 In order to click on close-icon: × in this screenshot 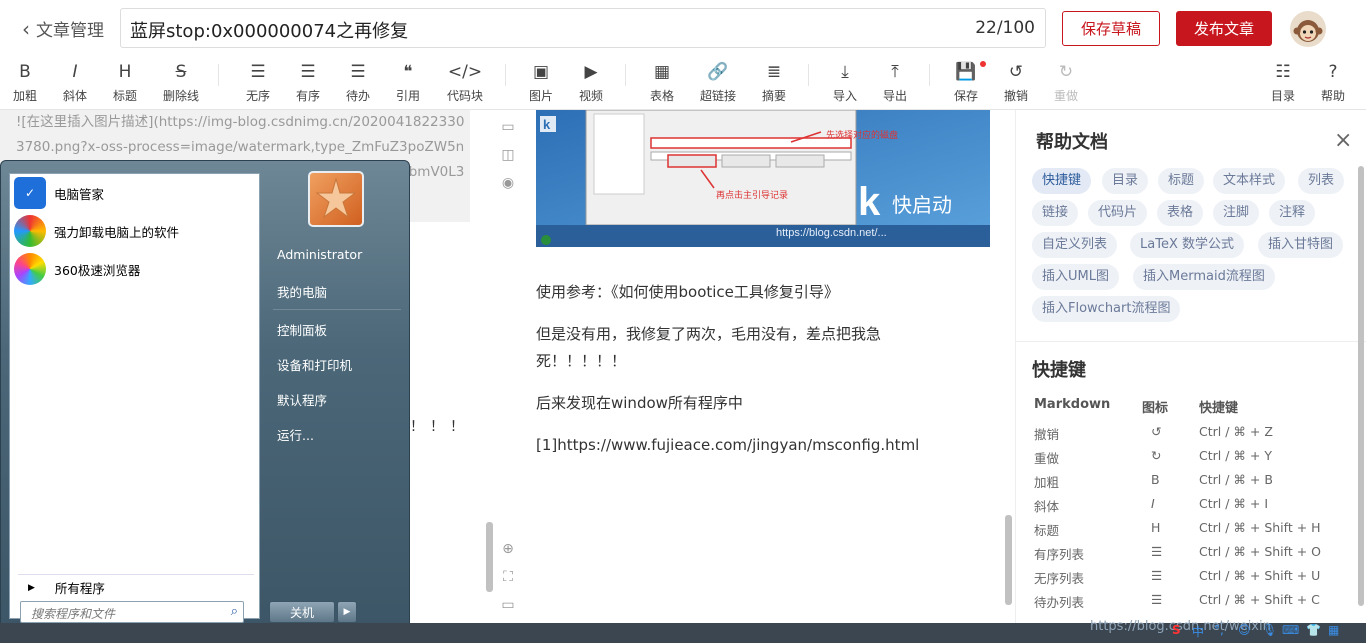, I will do `click(1343, 140)`.